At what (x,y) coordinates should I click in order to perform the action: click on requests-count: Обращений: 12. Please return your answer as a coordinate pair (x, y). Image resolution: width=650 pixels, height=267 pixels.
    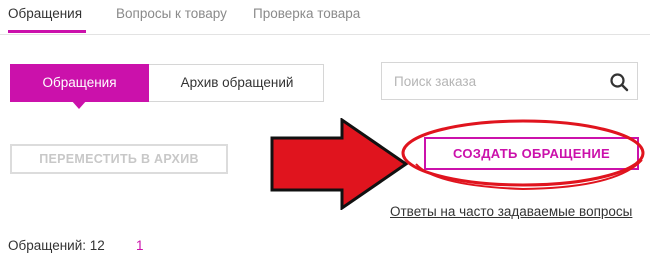
    Looking at the image, I should click on (56, 245).